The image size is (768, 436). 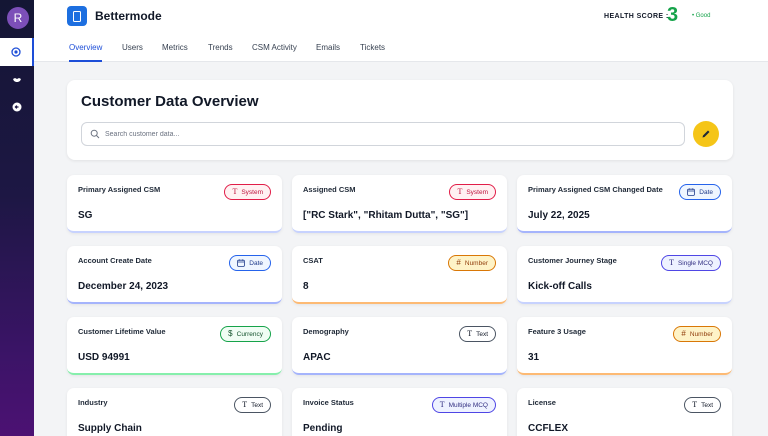 What do you see at coordinates (317, 357) in the screenshot?
I see `field-value: APAC` at bounding box center [317, 357].